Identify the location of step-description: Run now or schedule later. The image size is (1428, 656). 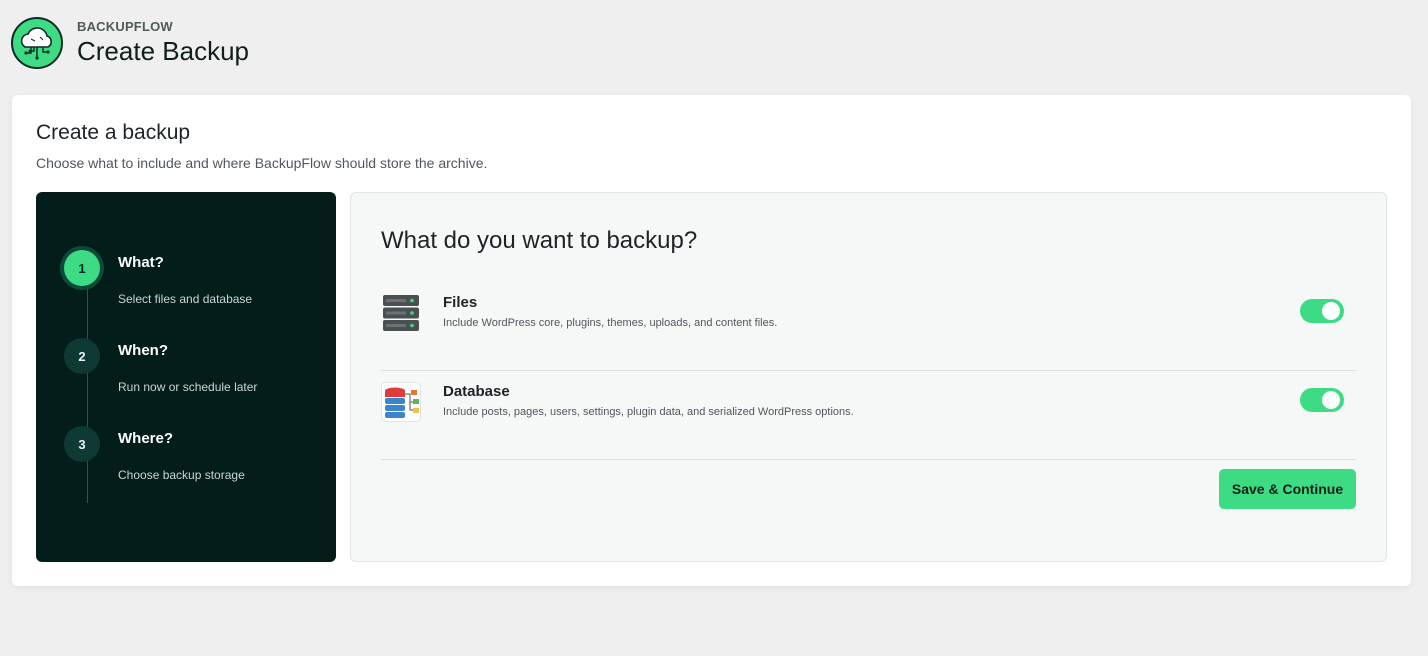
(188, 387).